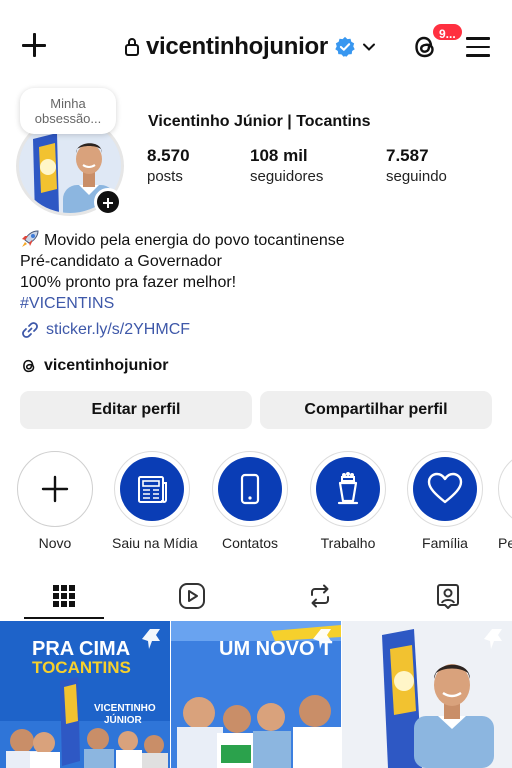  What do you see at coordinates (136, 410) in the screenshot?
I see `edit-profile-button: Editar perfil` at bounding box center [136, 410].